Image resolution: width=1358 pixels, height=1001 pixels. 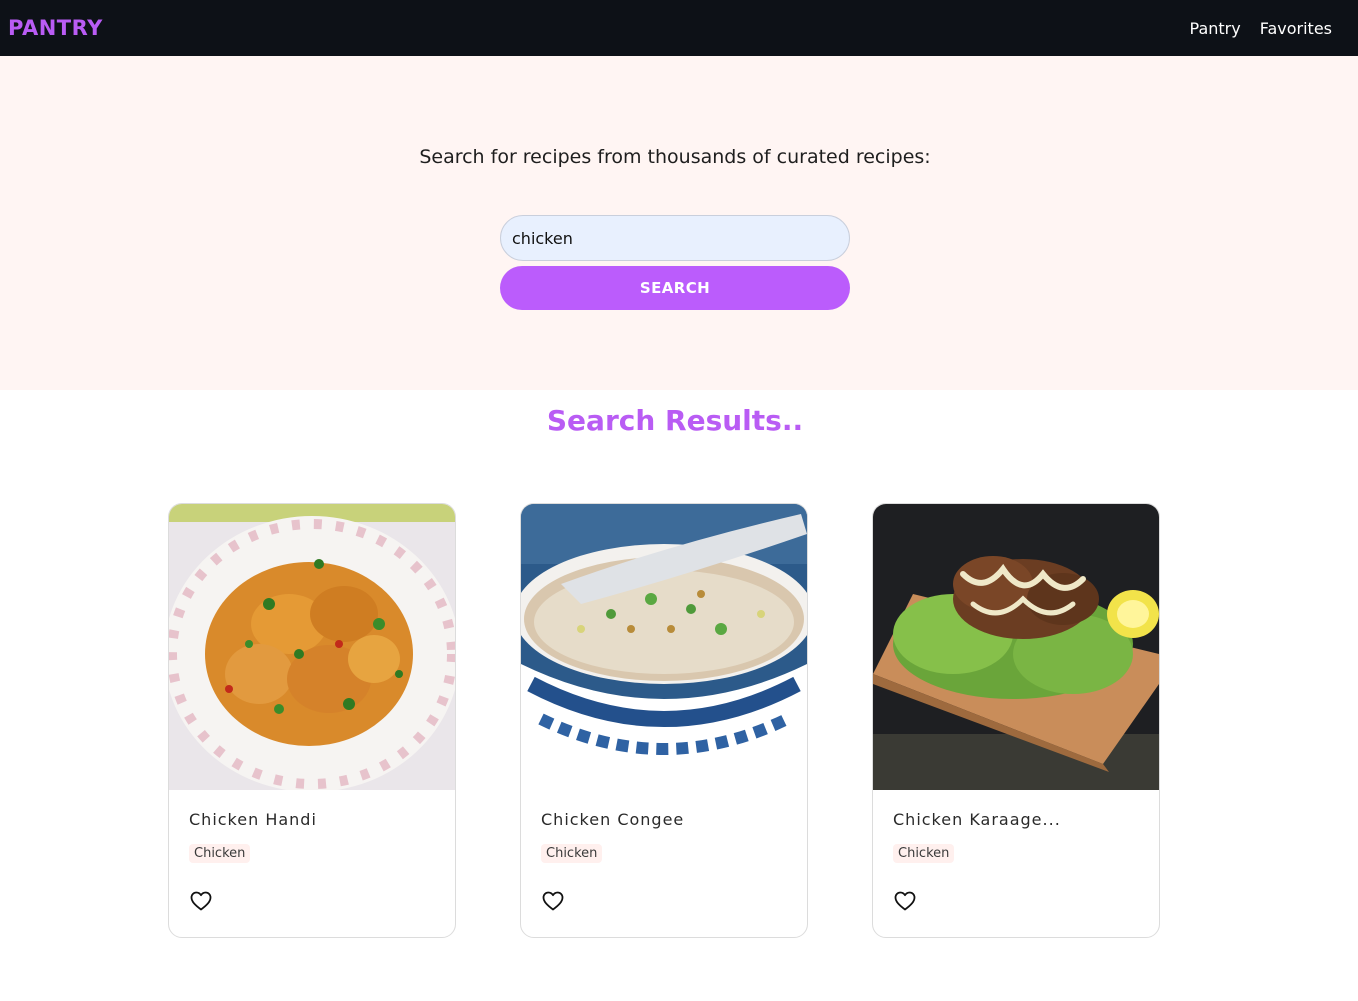 What do you see at coordinates (613, 819) in the screenshot?
I see `recipe-title: Chicken Congee` at bounding box center [613, 819].